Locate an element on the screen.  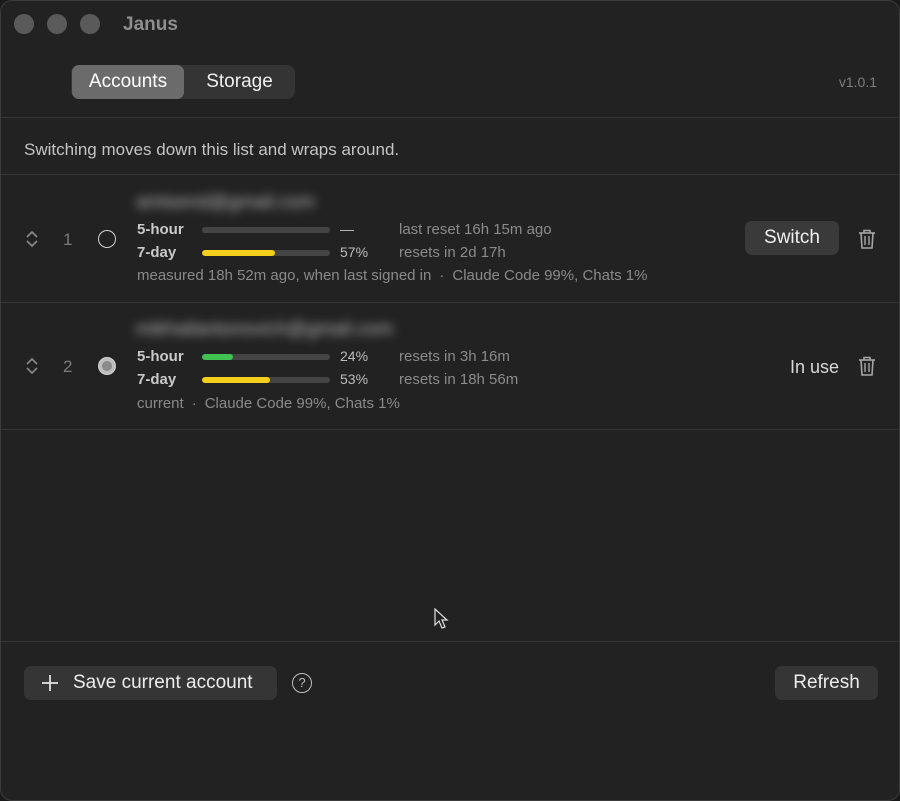
five-hour-reset: last reset 16h 15m ago is located at coordinates (475, 229).